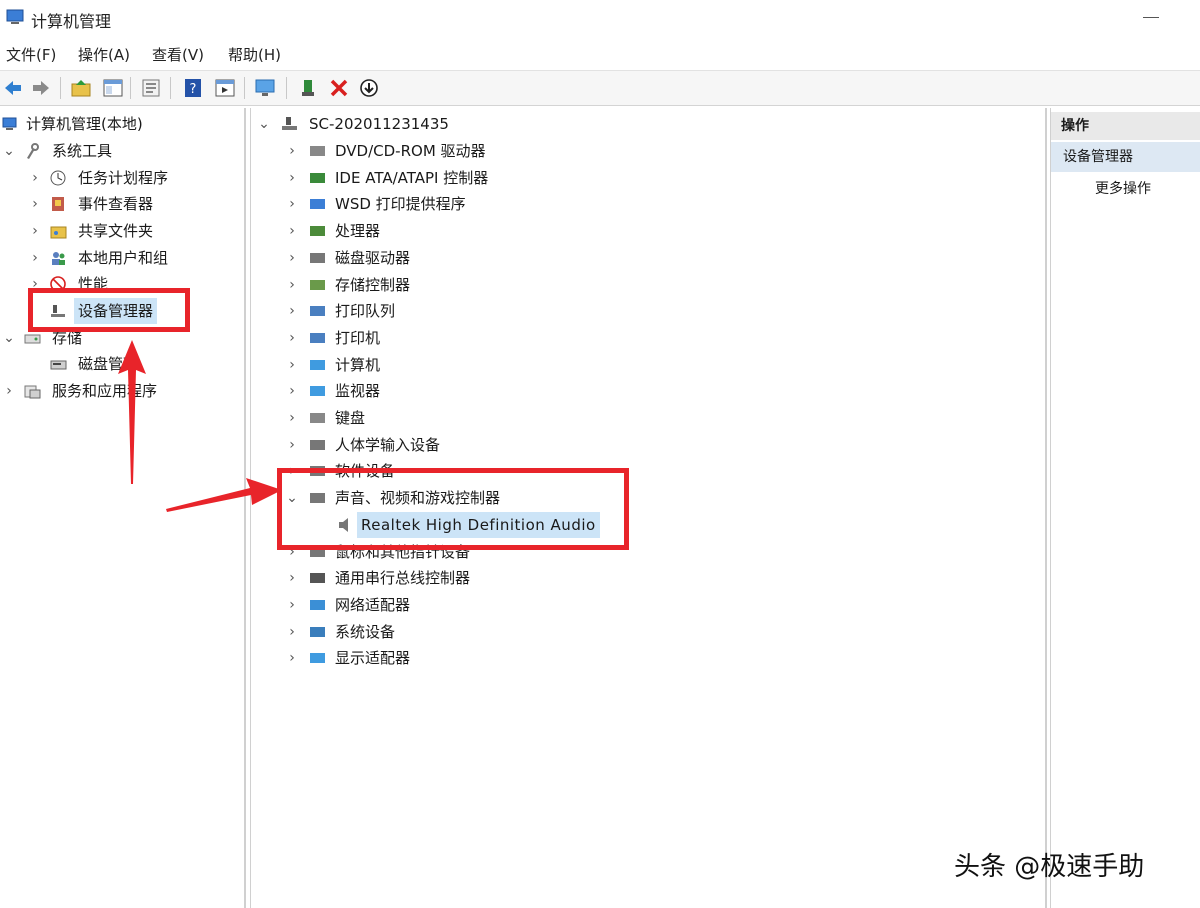  Describe the element at coordinates (225, 88) in the screenshot. I see `properties-icon` at that location.